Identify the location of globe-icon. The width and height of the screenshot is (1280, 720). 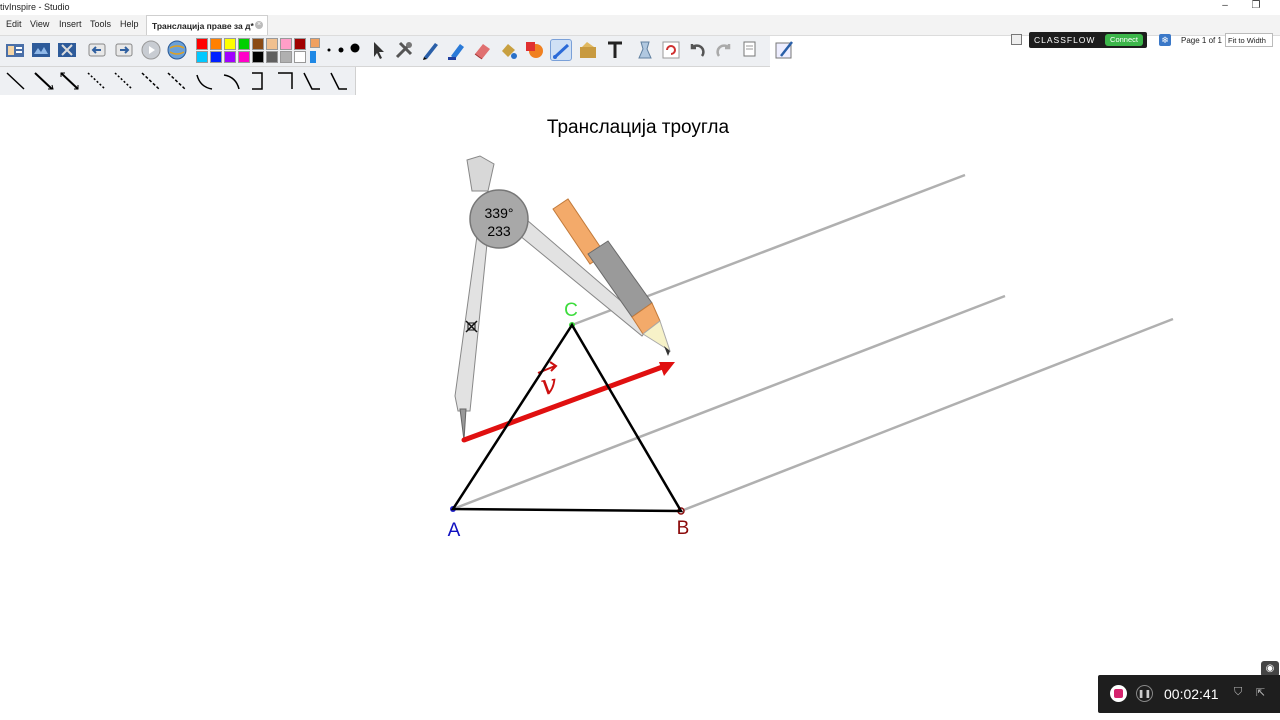
(177, 50).